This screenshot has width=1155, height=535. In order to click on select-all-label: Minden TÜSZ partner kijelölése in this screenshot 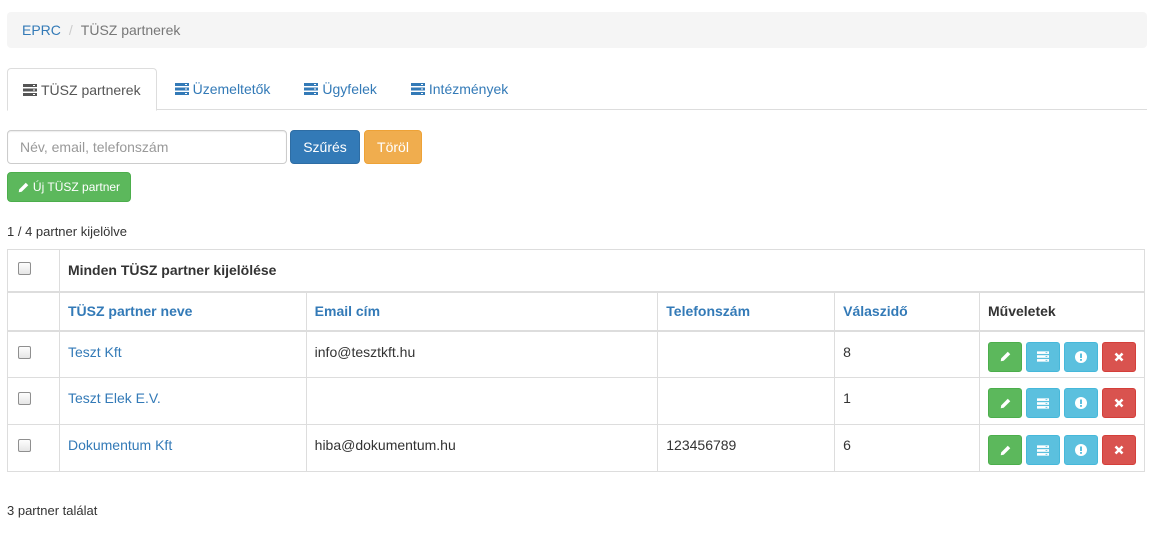, I will do `click(602, 271)`.